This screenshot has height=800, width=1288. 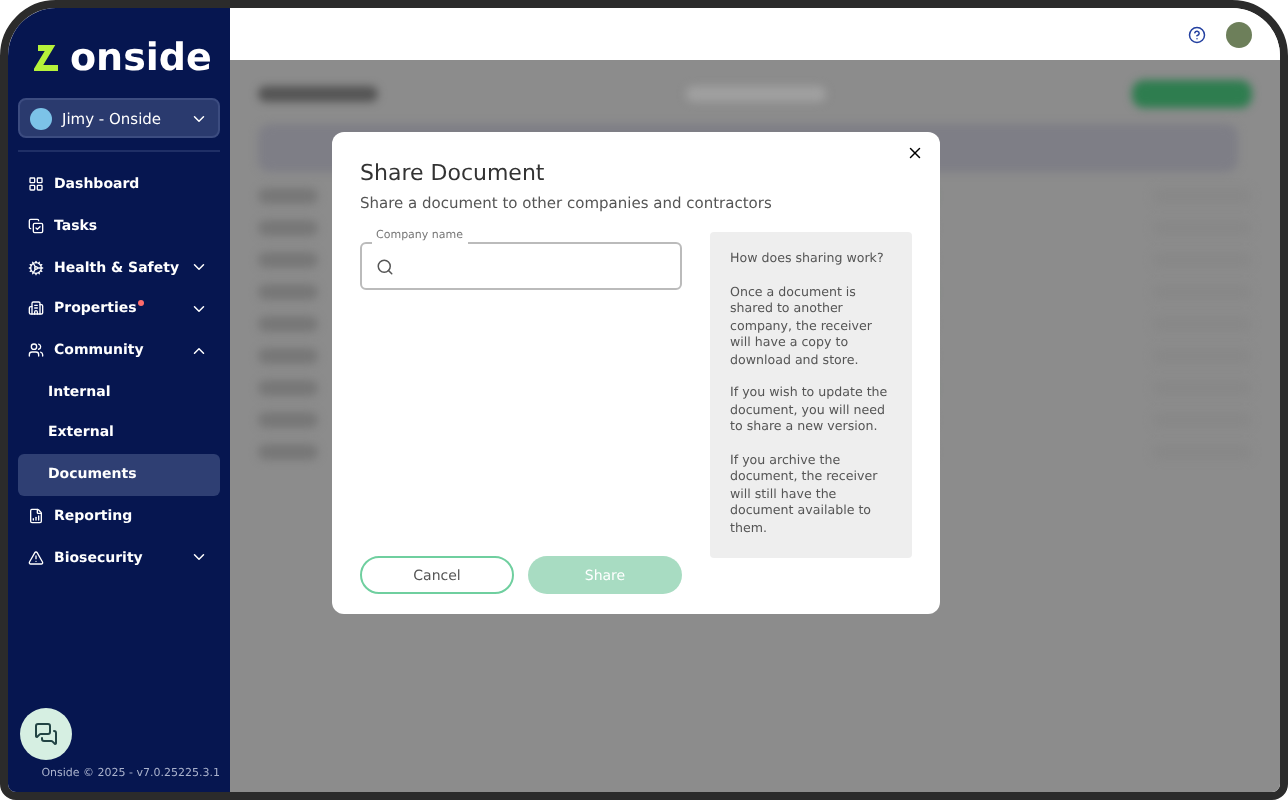 I want to click on chat-icon, so click(x=46, y=734).